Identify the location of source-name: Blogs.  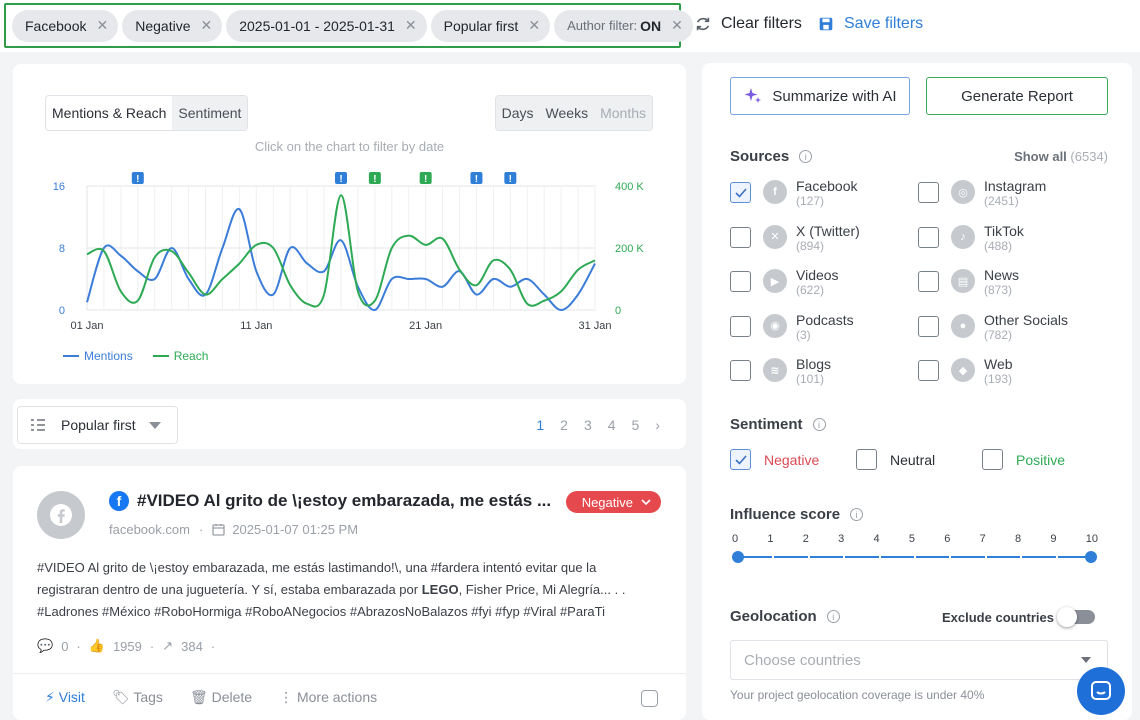
(814, 364).